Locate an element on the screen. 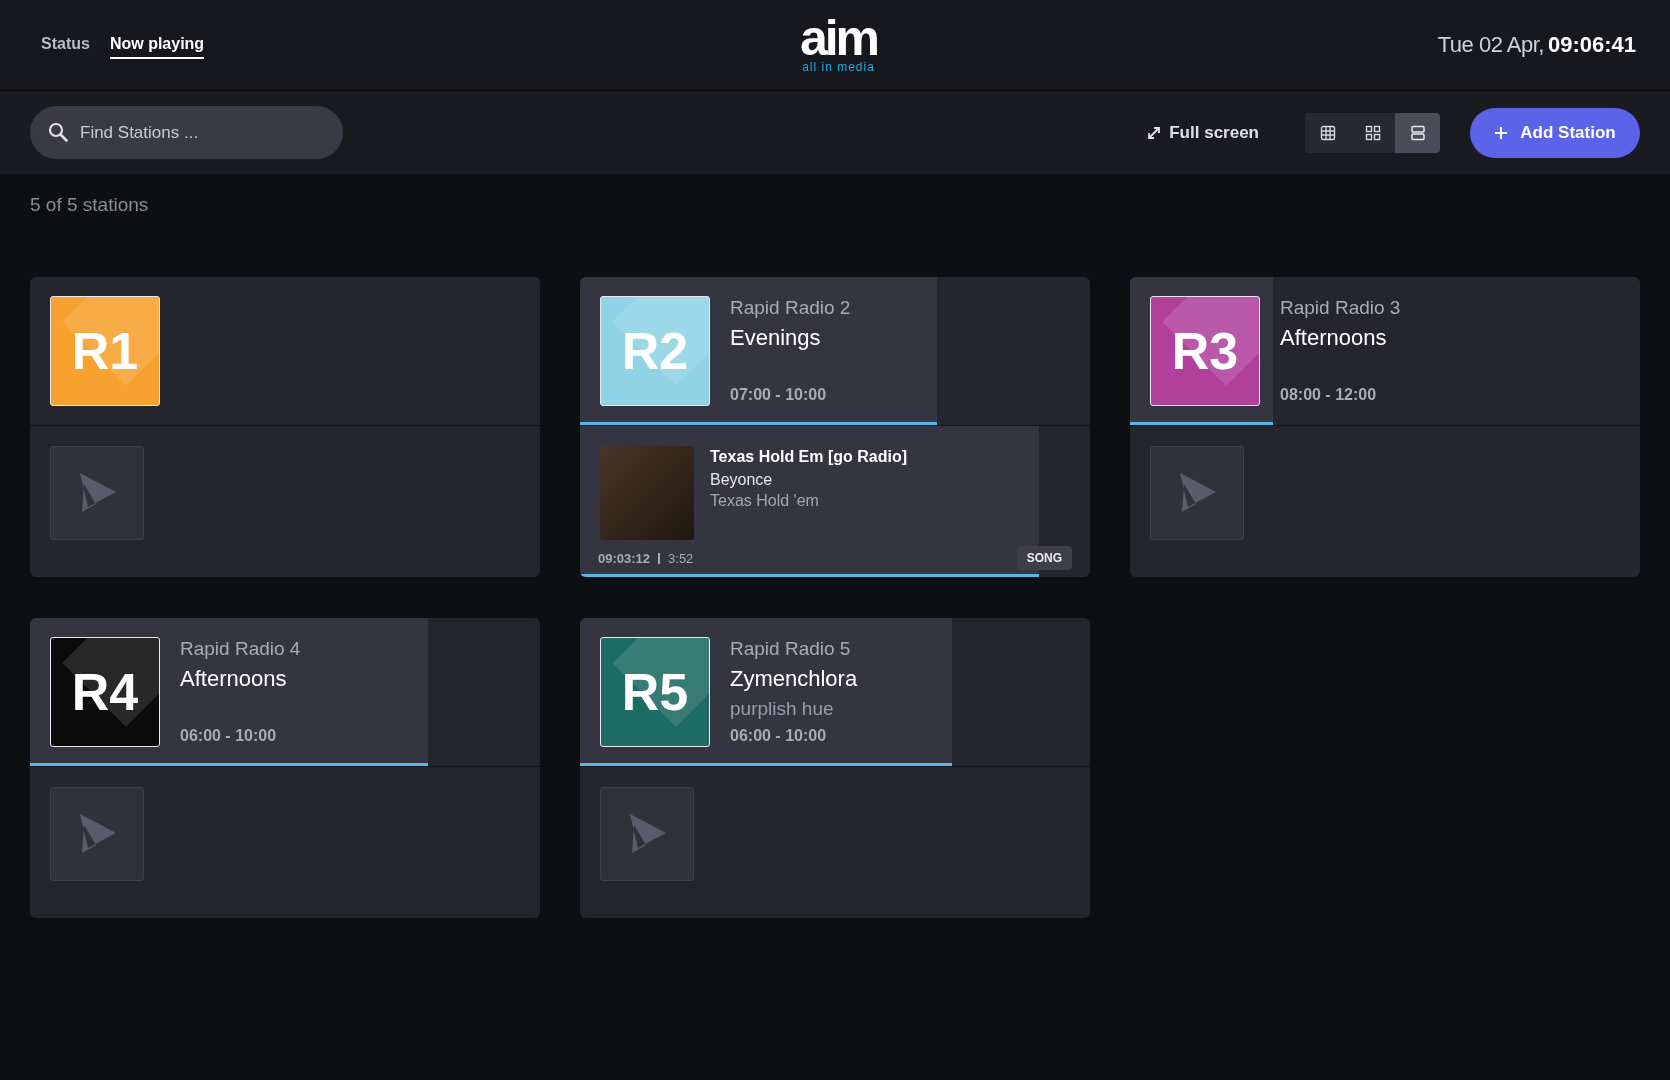 The width and height of the screenshot is (1670, 1080). track-title: Texas Hold Em [go Radio] is located at coordinates (809, 457).